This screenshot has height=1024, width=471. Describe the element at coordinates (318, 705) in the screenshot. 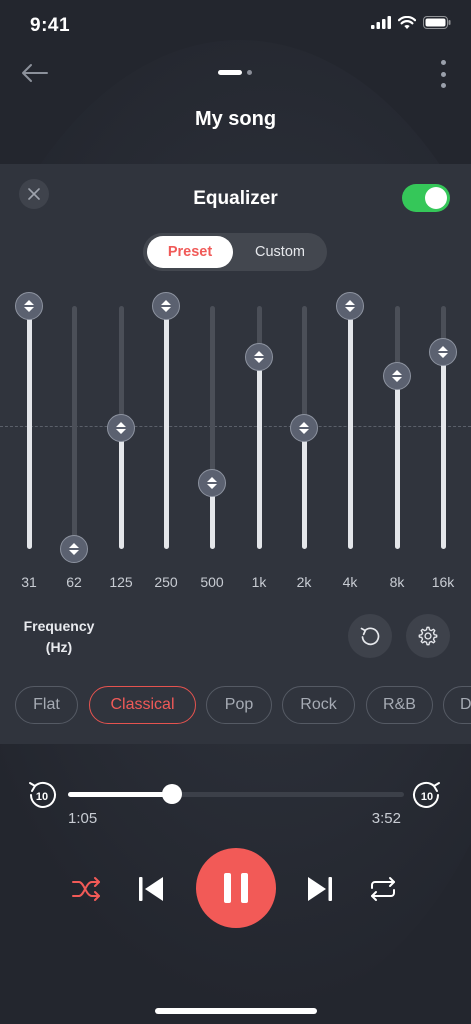

I see `preset-chip: Rock` at that location.